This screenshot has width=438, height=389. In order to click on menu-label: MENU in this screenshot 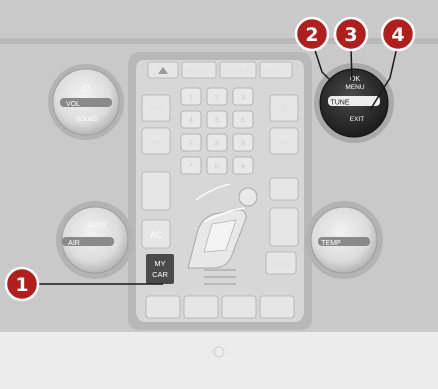, I will do `click(354, 87)`.